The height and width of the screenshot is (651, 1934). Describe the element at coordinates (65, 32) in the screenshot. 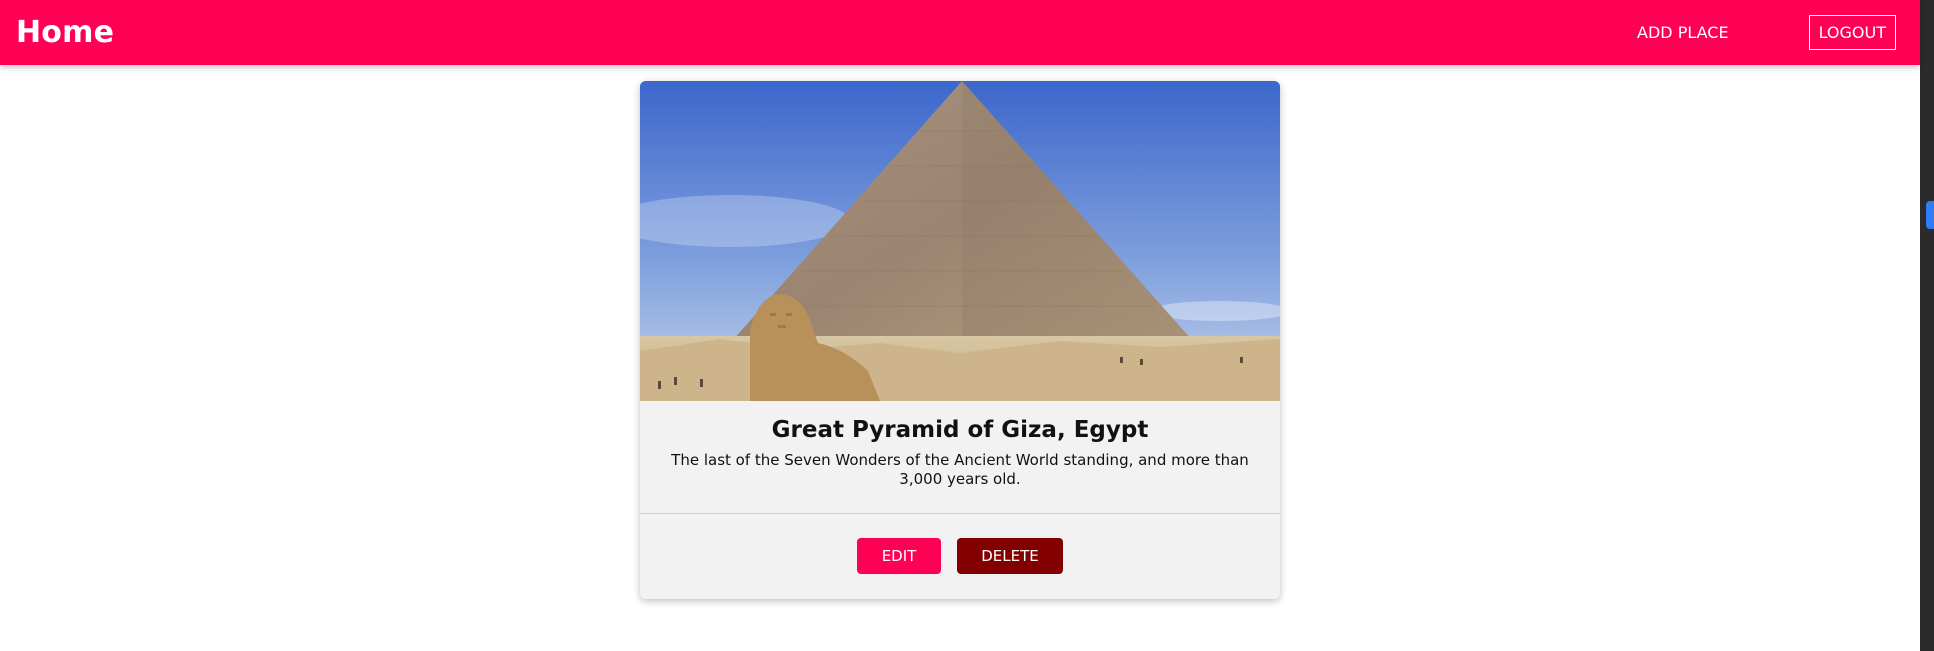

I see `page-title: Home` at that location.